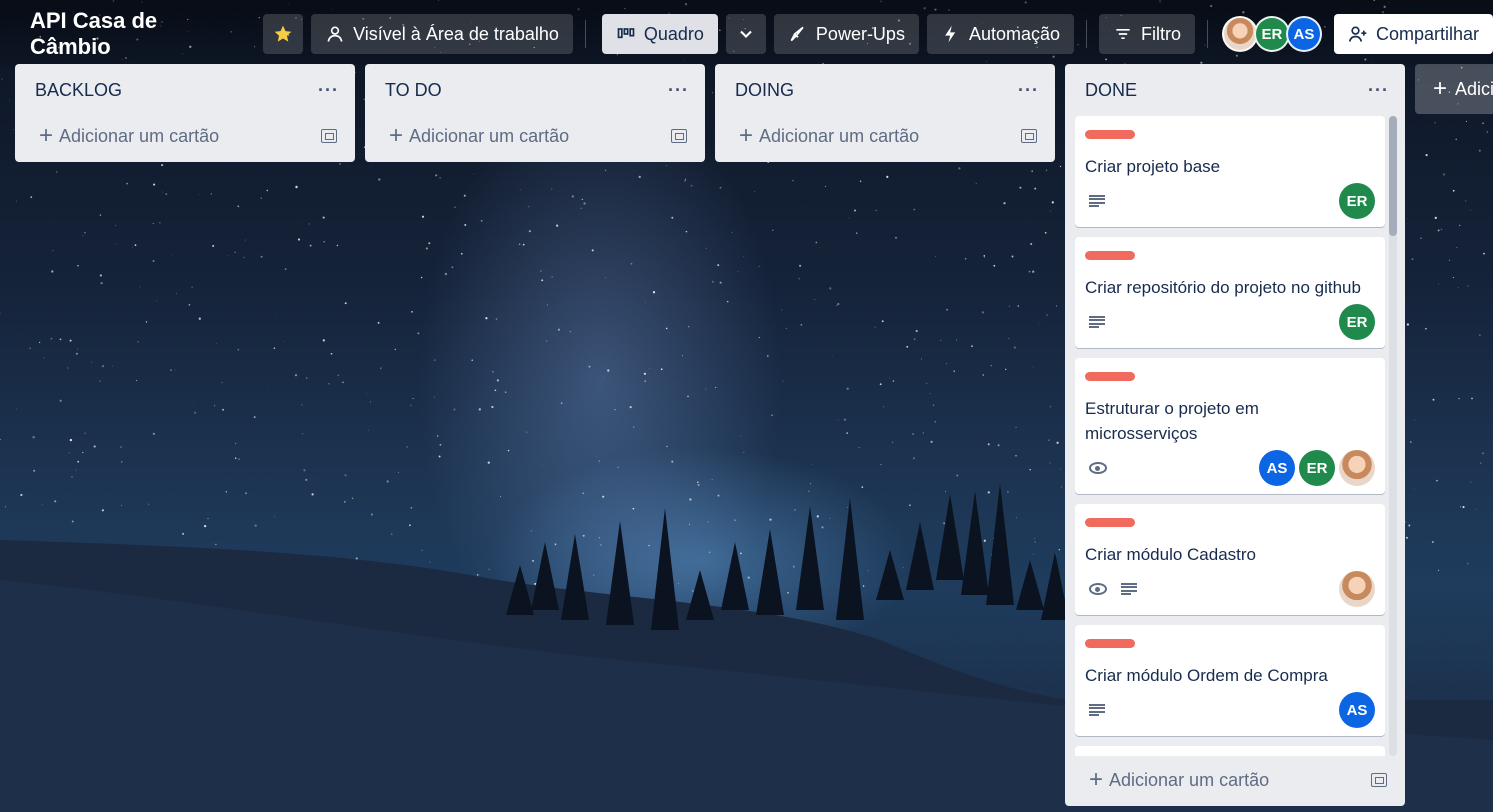 The height and width of the screenshot is (812, 1493). Describe the element at coordinates (1393, 176) in the screenshot. I see `scrollbar-thumb` at that location.